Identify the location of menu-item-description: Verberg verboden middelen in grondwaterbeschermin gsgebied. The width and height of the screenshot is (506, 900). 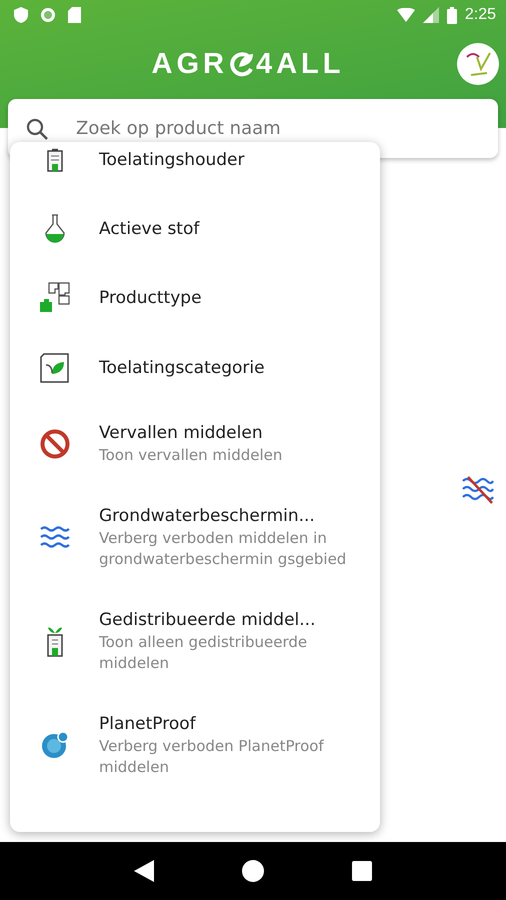
(223, 549).